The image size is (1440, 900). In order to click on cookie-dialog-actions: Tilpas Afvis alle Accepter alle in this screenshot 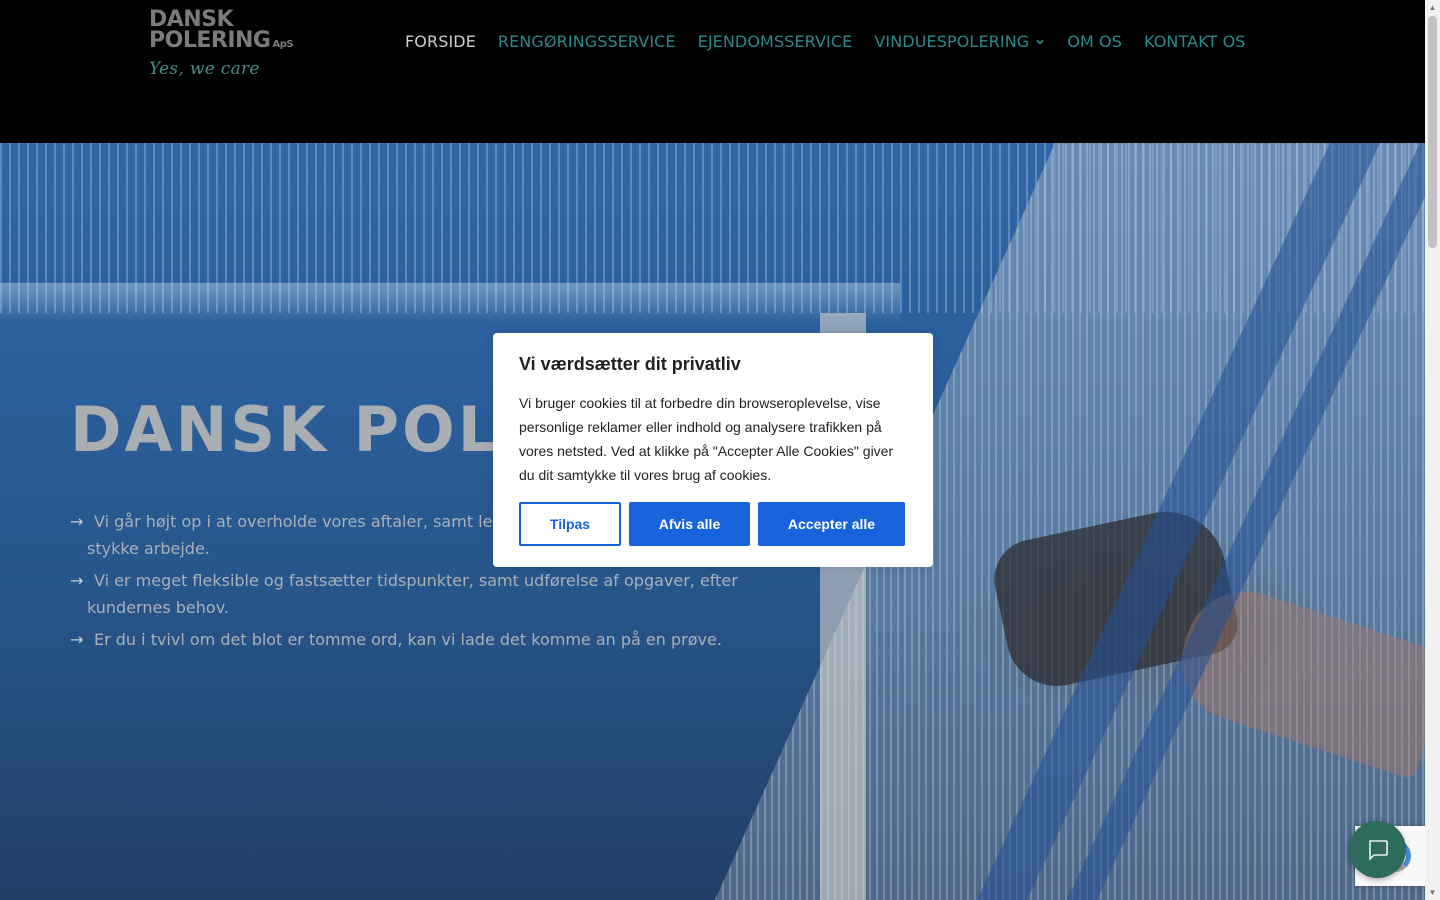, I will do `click(712, 524)`.